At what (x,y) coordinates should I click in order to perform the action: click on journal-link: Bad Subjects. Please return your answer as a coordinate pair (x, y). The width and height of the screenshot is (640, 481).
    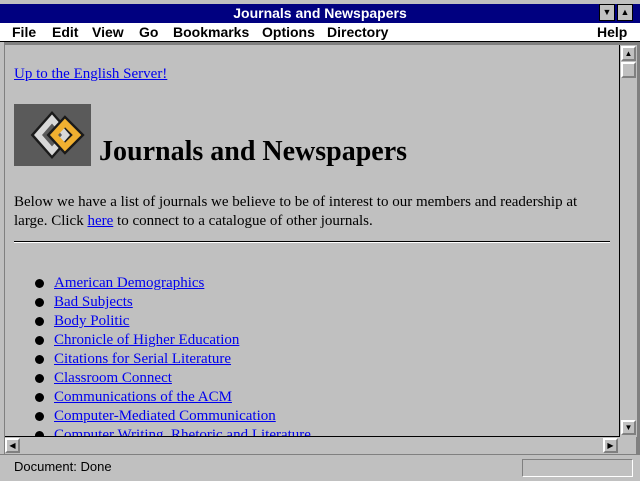
    Looking at the image, I should click on (93, 302).